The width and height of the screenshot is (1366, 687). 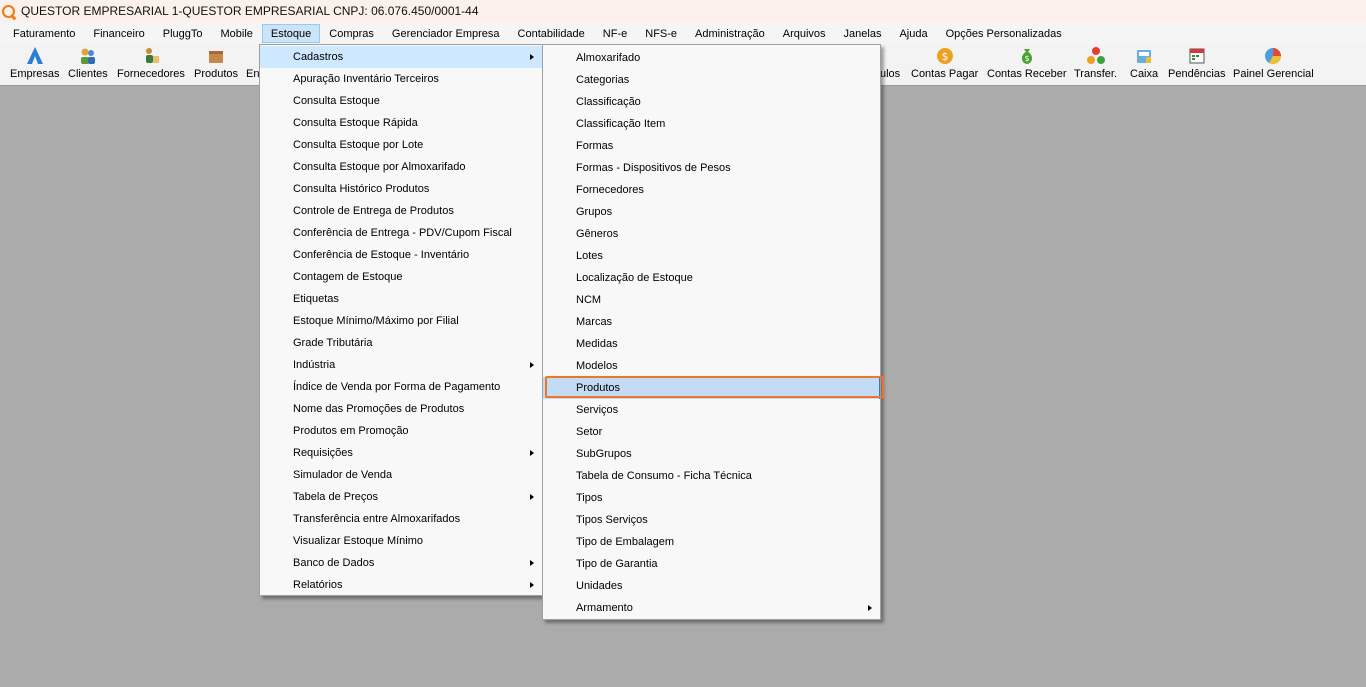 I want to click on toolbar-contas-receber-button: $ Contas Receber, so click(x=1027, y=63).